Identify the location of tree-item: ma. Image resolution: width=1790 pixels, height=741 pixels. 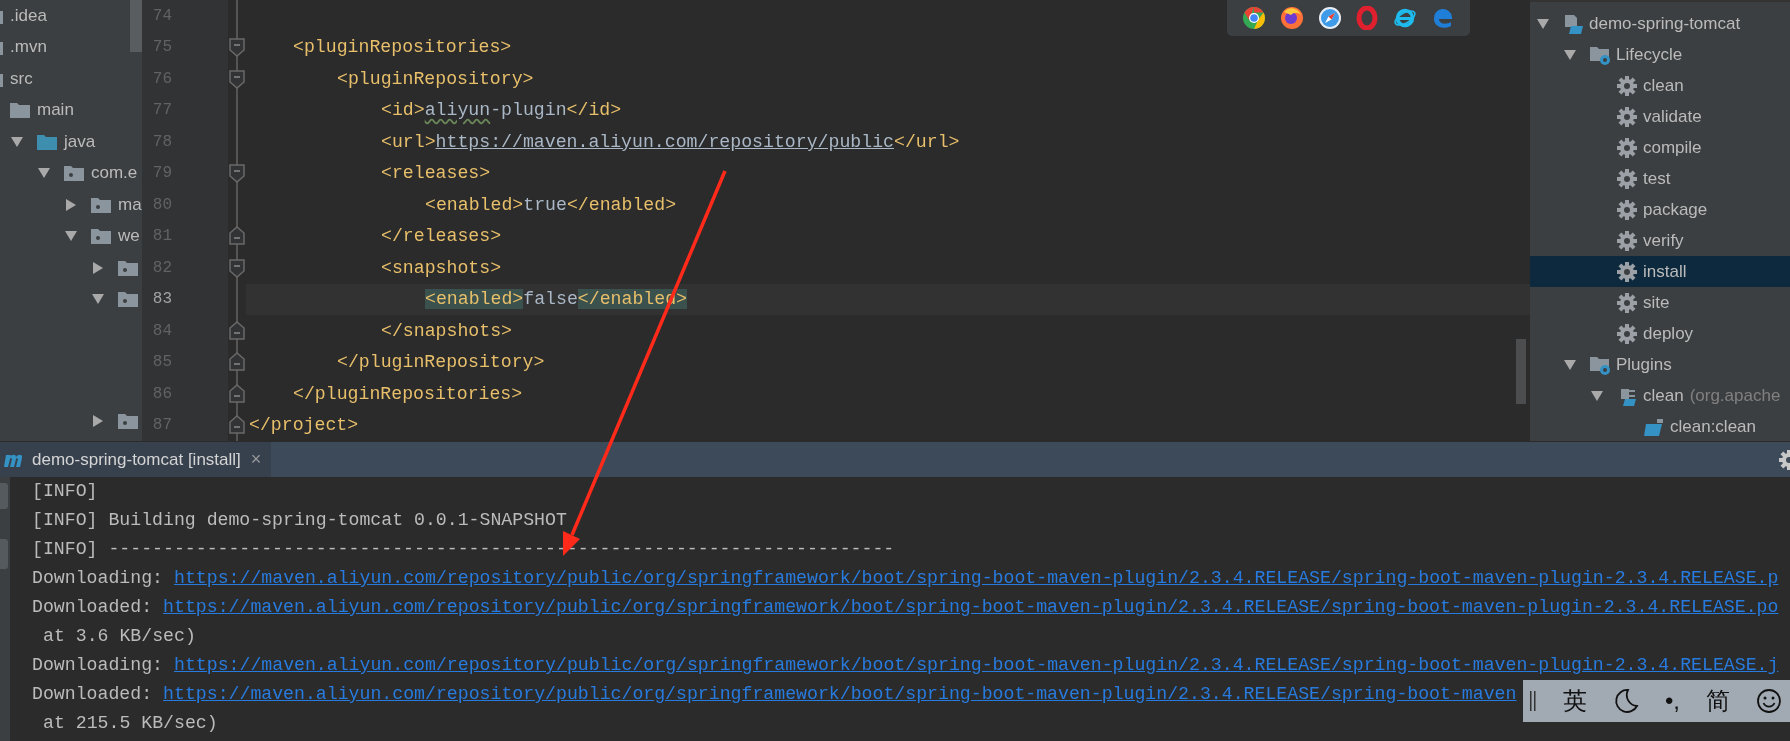
(130, 204).